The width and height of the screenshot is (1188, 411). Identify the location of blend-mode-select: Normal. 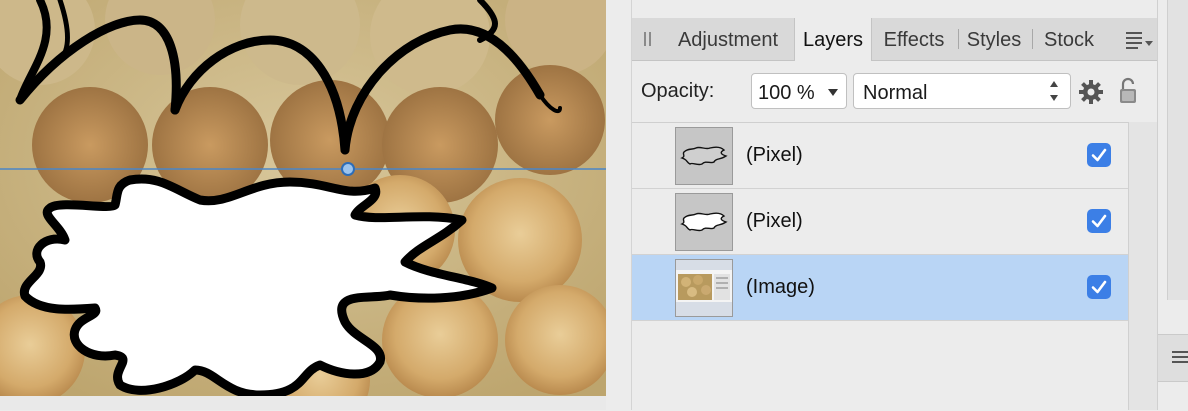
(962, 91).